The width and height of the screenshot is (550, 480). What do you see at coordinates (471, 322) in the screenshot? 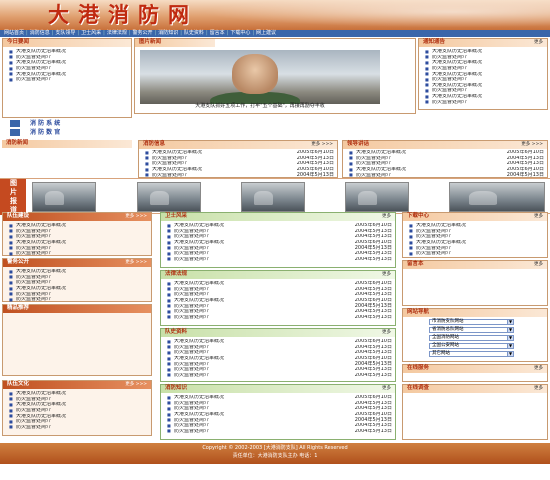
I see `links-select-1: 市消防支队网站 ▼` at bounding box center [471, 322].